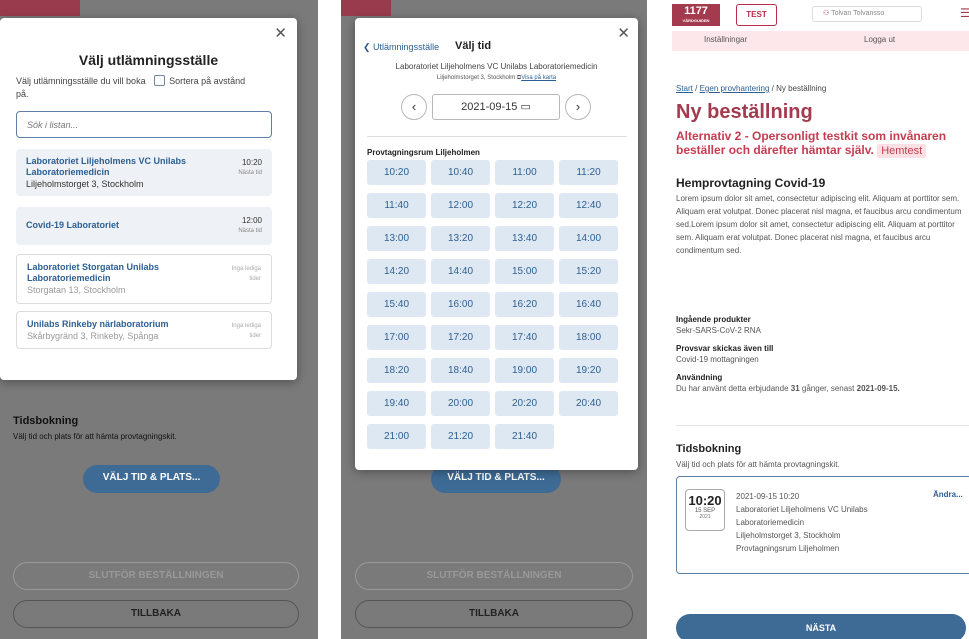  What do you see at coordinates (414, 107) in the screenshot?
I see `prev-day-button: ‹` at bounding box center [414, 107].